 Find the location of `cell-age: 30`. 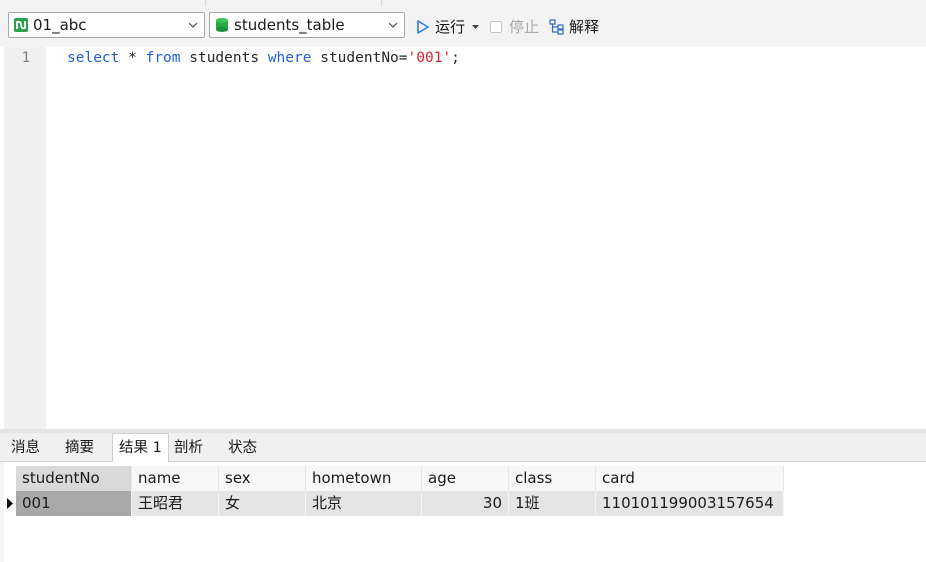

cell-age: 30 is located at coordinates (465, 503).